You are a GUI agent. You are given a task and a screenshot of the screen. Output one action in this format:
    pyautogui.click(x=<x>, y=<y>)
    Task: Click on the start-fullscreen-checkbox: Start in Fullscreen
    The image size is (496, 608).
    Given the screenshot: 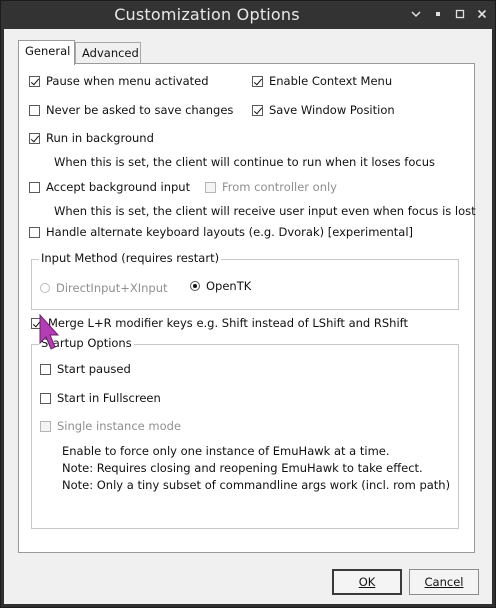 What is the action you would take?
    pyautogui.click(x=100, y=398)
    